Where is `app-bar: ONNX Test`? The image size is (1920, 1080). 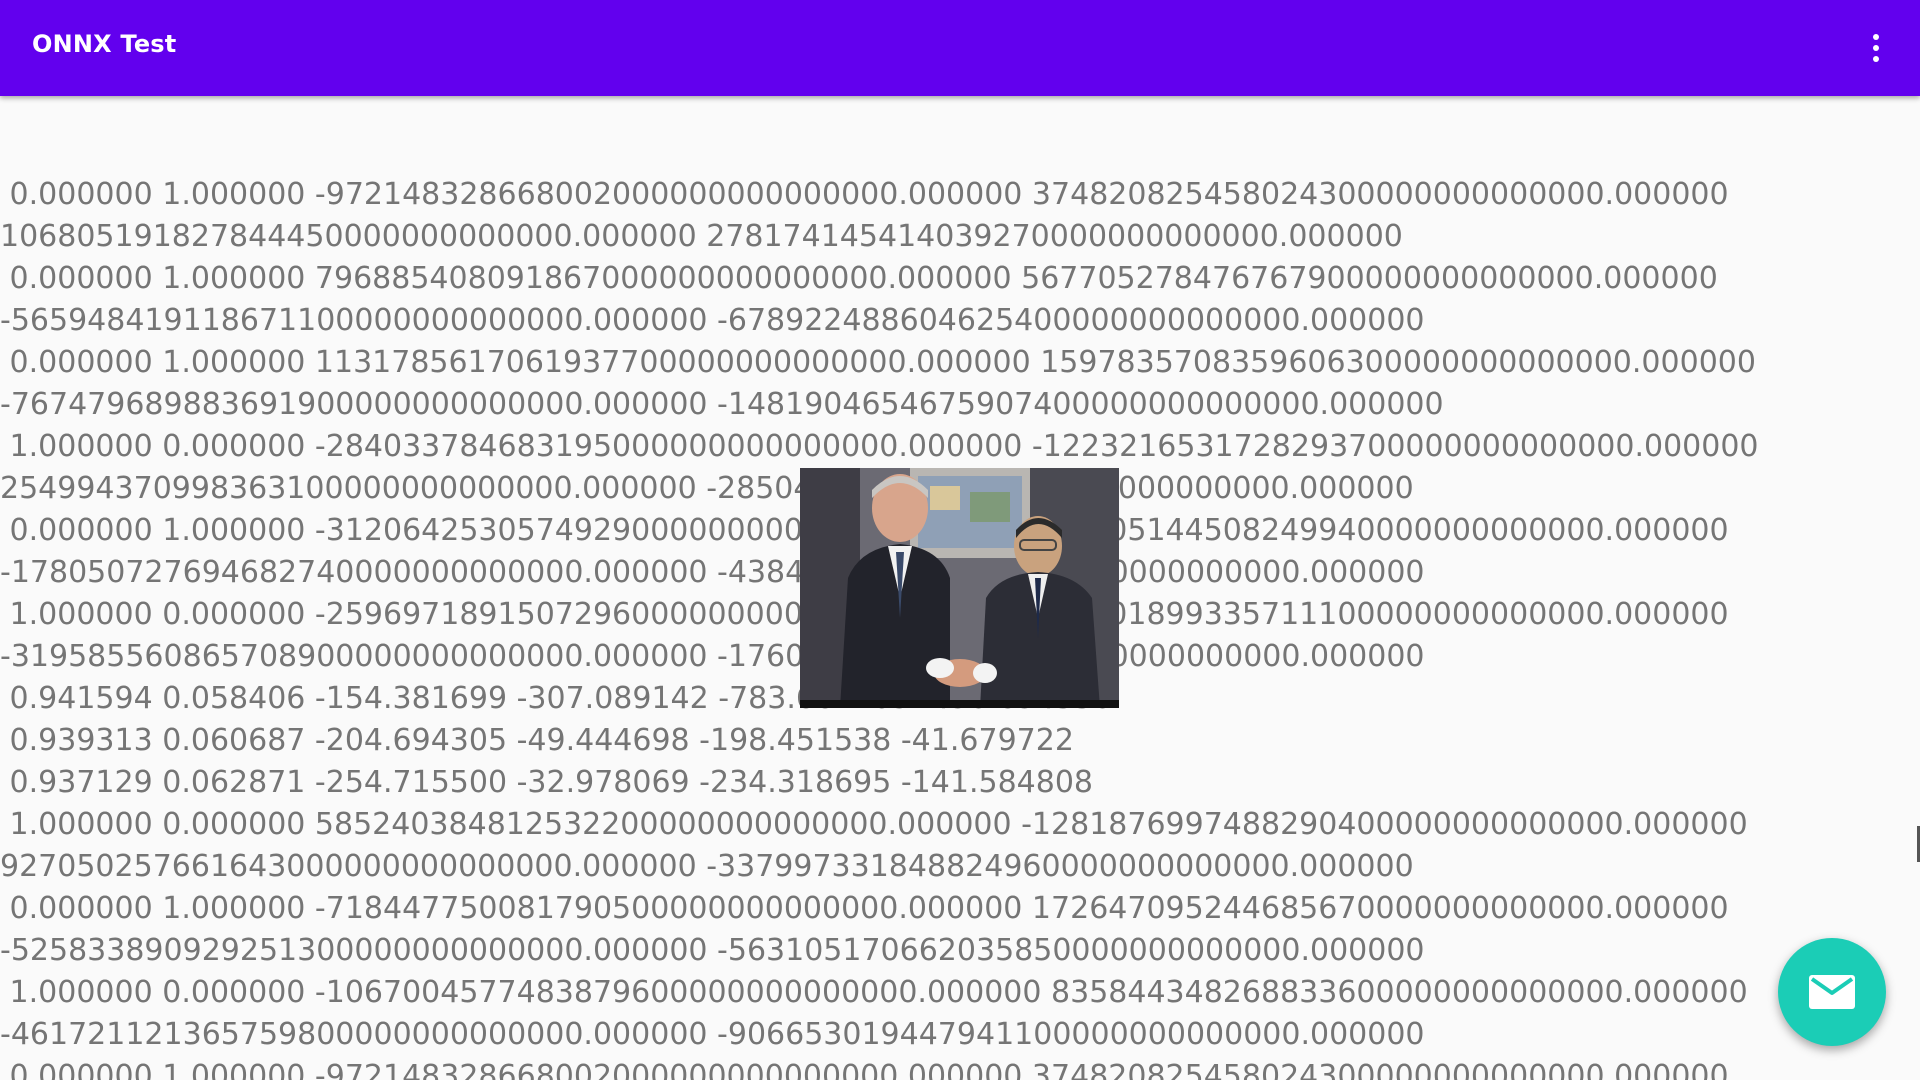
app-bar: ONNX Test is located at coordinates (960, 48).